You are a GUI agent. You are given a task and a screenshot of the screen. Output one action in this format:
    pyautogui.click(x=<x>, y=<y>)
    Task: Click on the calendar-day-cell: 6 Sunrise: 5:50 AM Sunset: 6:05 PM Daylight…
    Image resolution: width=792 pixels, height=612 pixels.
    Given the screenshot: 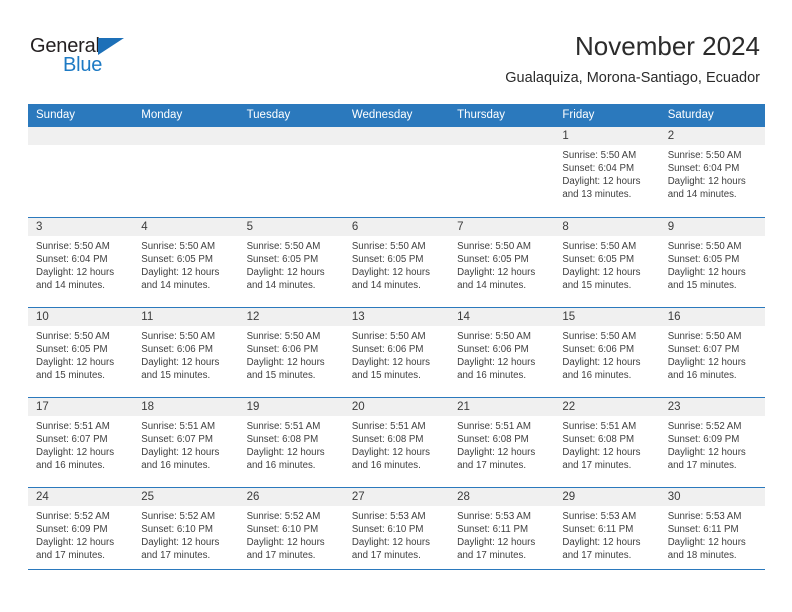 What is the action you would take?
    pyautogui.click(x=396, y=261)
    